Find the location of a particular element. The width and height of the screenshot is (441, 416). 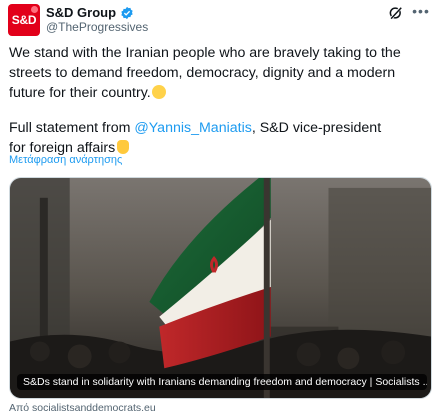

name-row: S&D Group is located at coordinates (90, 12).